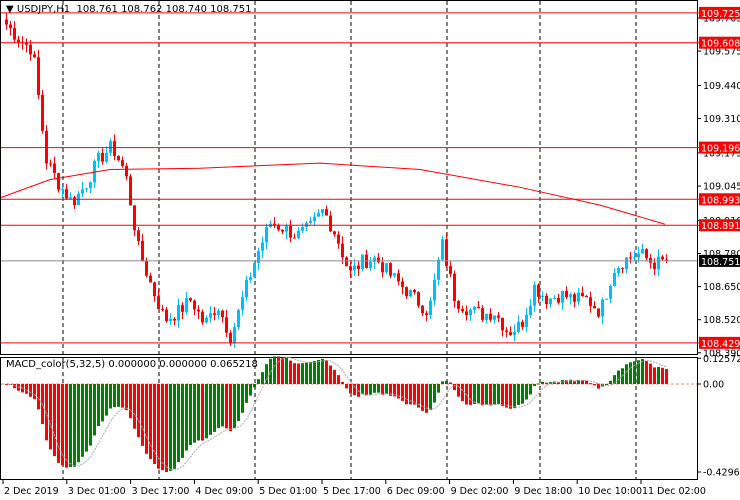 Image resolution: width=740 pixels, height=500 pixels. I want to click on time-label: 6 Dec 09:00, so click(416, 491).